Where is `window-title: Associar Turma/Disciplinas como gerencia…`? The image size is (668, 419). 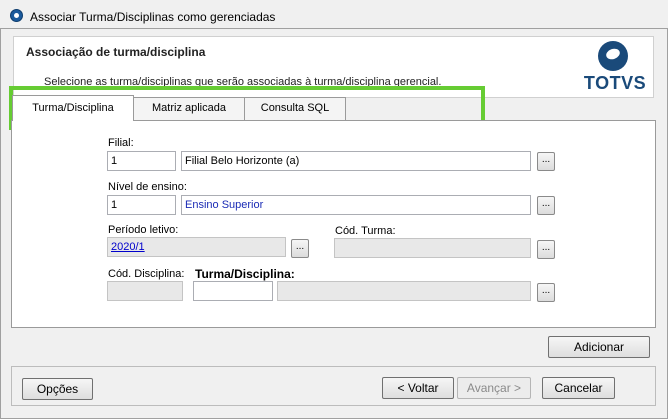
window-title: Associar Turma/Disciplinas como gerencia… is located at coordinates (153, 17).